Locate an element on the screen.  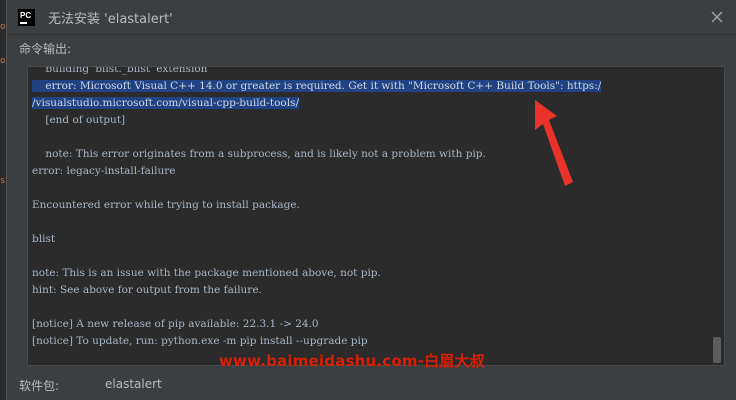
pycharm-app-icon: PC is located at coordinates (26, 17).